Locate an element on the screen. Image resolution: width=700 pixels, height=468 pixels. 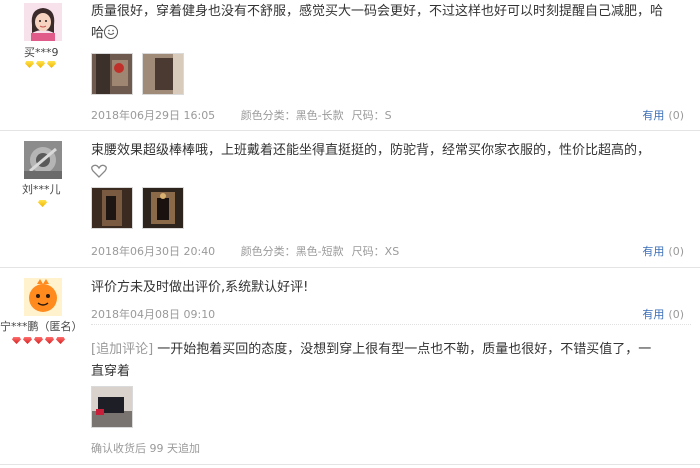
append-tag: [追加评论] is located at coordinates (122, 349).